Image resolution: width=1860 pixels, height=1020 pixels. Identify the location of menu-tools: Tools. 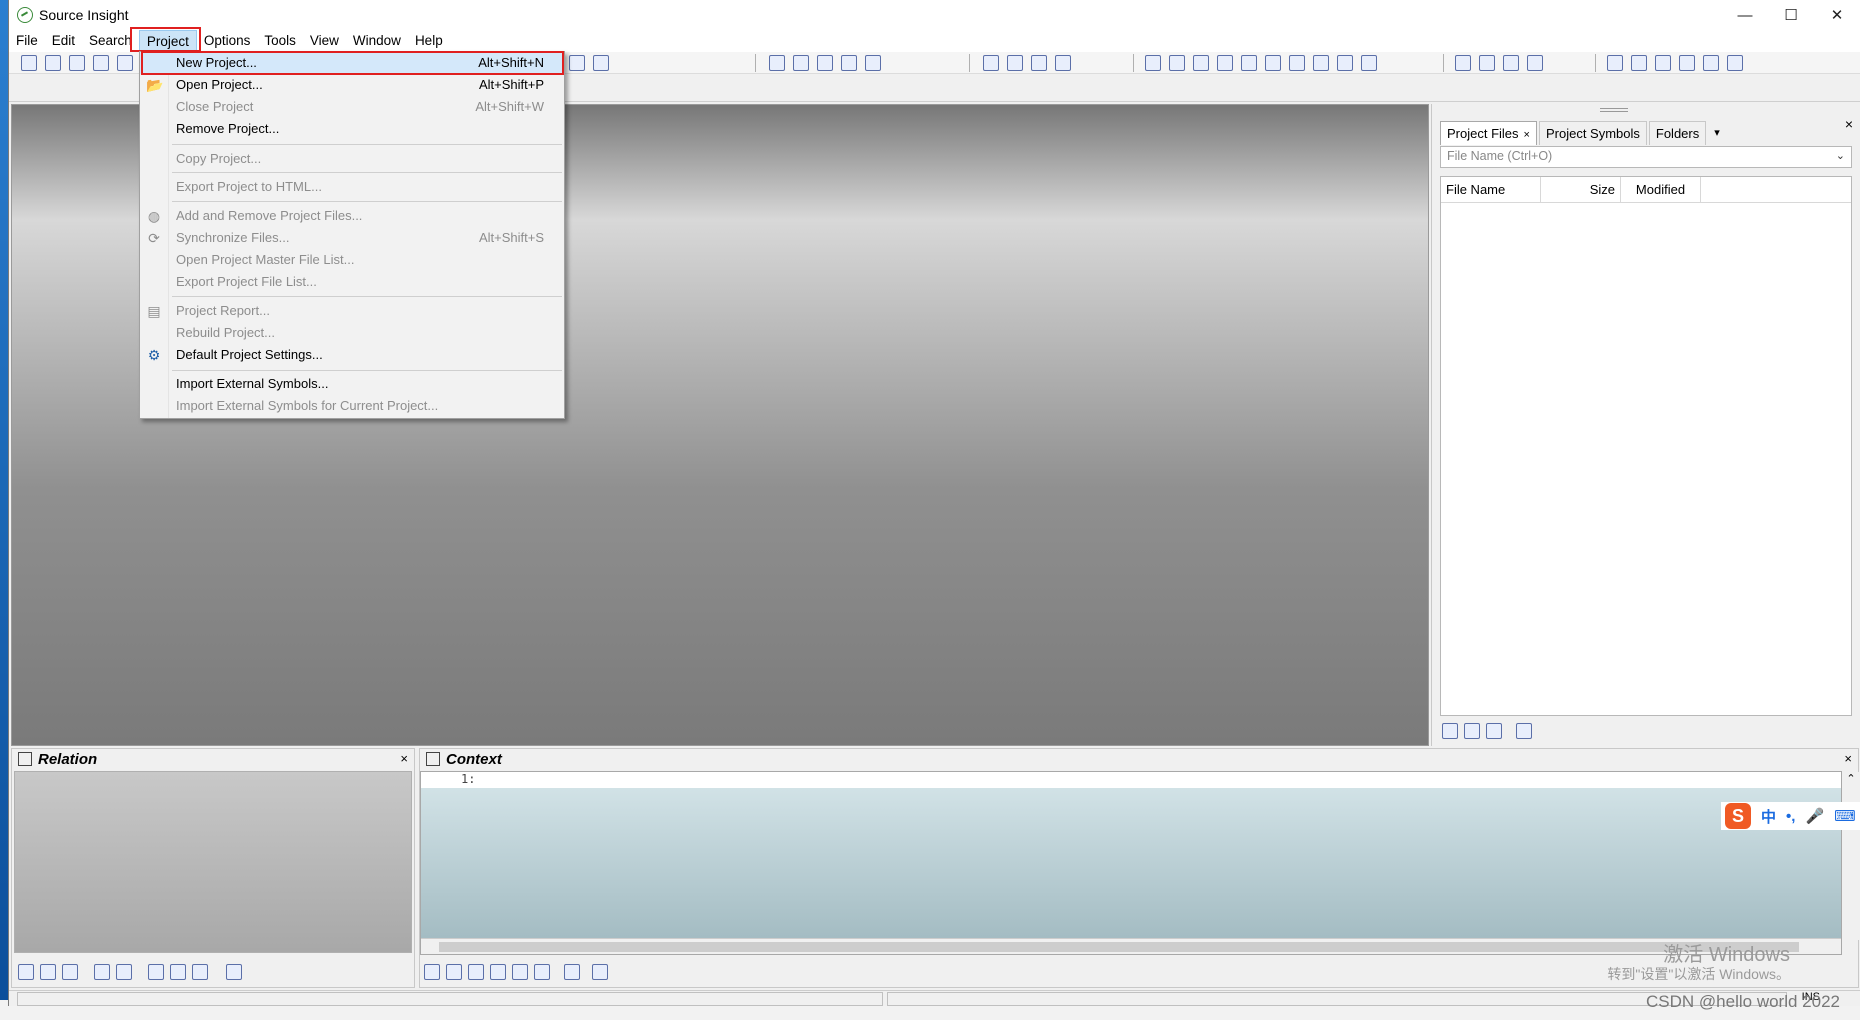
(280, 41).